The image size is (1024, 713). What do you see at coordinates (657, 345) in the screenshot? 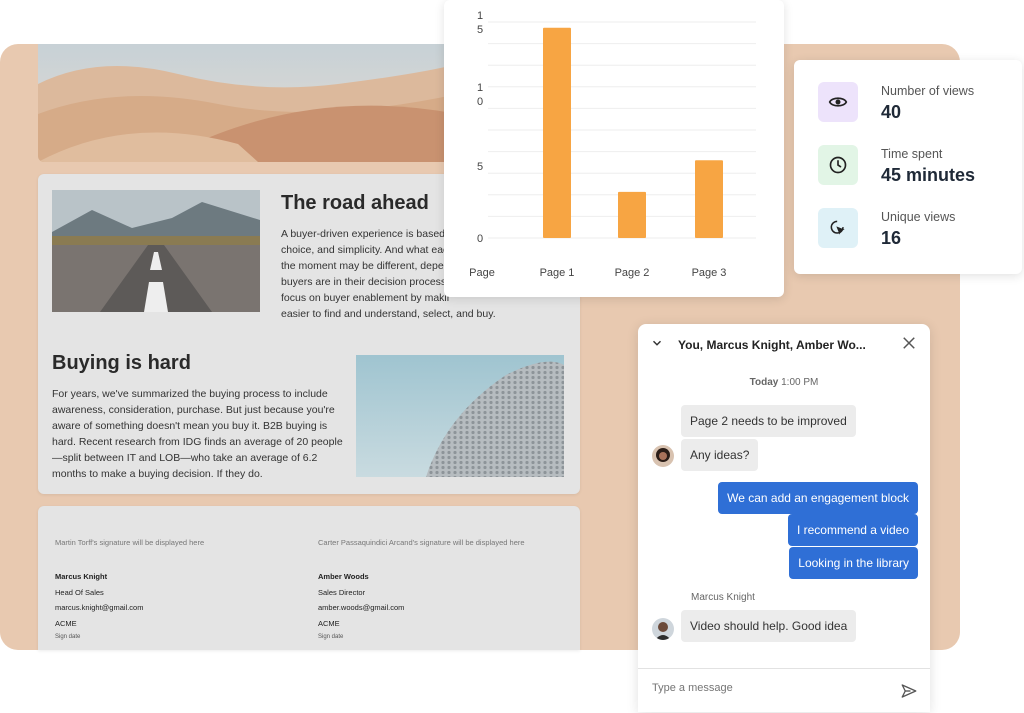
I see `chevron-down-icon` at bounding box center [657, 345].